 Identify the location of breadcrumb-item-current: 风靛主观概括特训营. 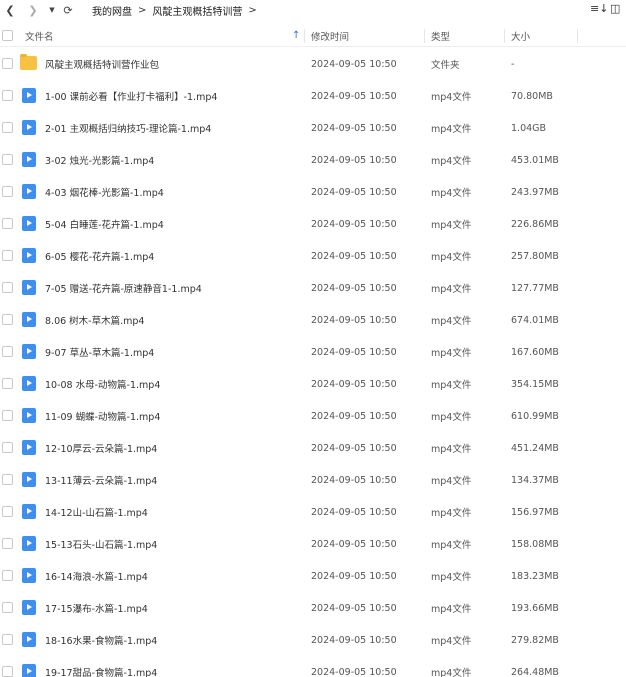
(197, 10).